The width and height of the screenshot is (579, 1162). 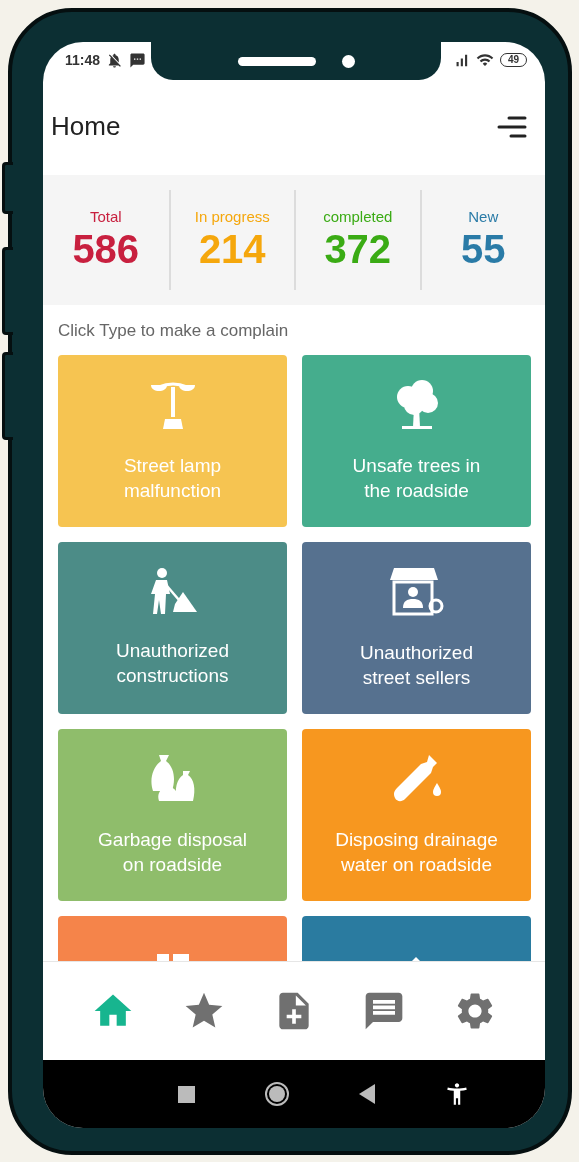 What do you see at coordinates (416, 628) in the screenshot?
I see `complaint-type-tile: Unauthorized street sellers` at bounding box center [416, 628].